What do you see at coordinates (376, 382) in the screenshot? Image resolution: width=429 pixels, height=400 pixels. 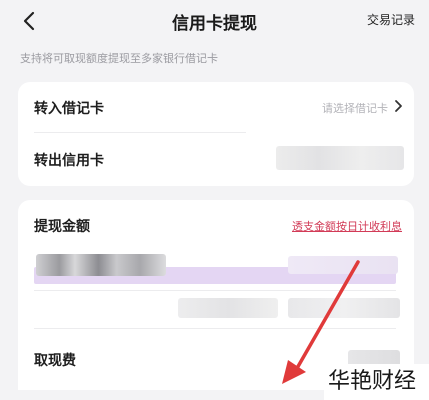 I see `watermark-text: 华艳财经` at bounding box center [376, 382].